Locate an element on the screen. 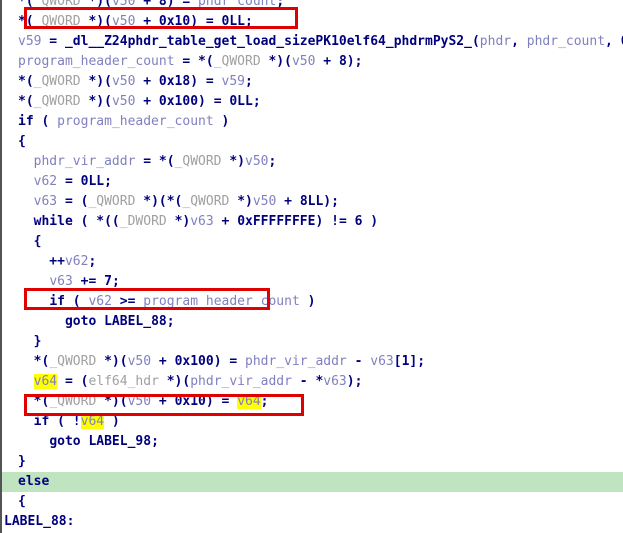 This screenshot has height=533, width=623. code-token: >= is located at coordinates (127, 301).